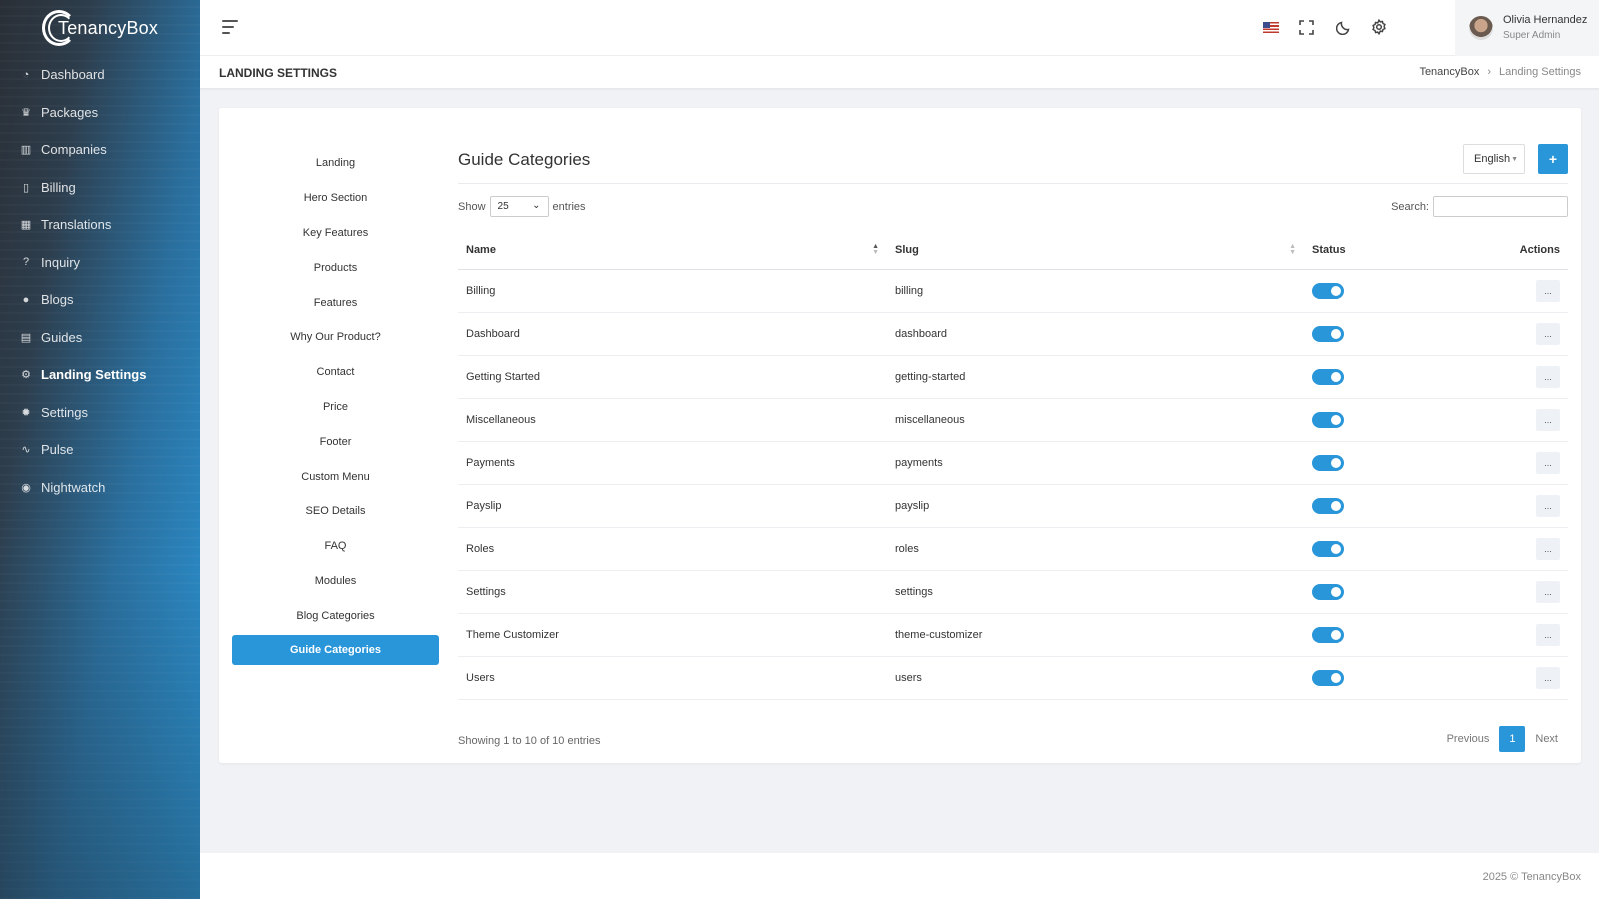 This screenshot has height=899, width=1599. What do you see at coordinates (335, 546) in the screenshot?
I see `settings-menu-item-faq: FAQ` at bounding box center [335, 546].